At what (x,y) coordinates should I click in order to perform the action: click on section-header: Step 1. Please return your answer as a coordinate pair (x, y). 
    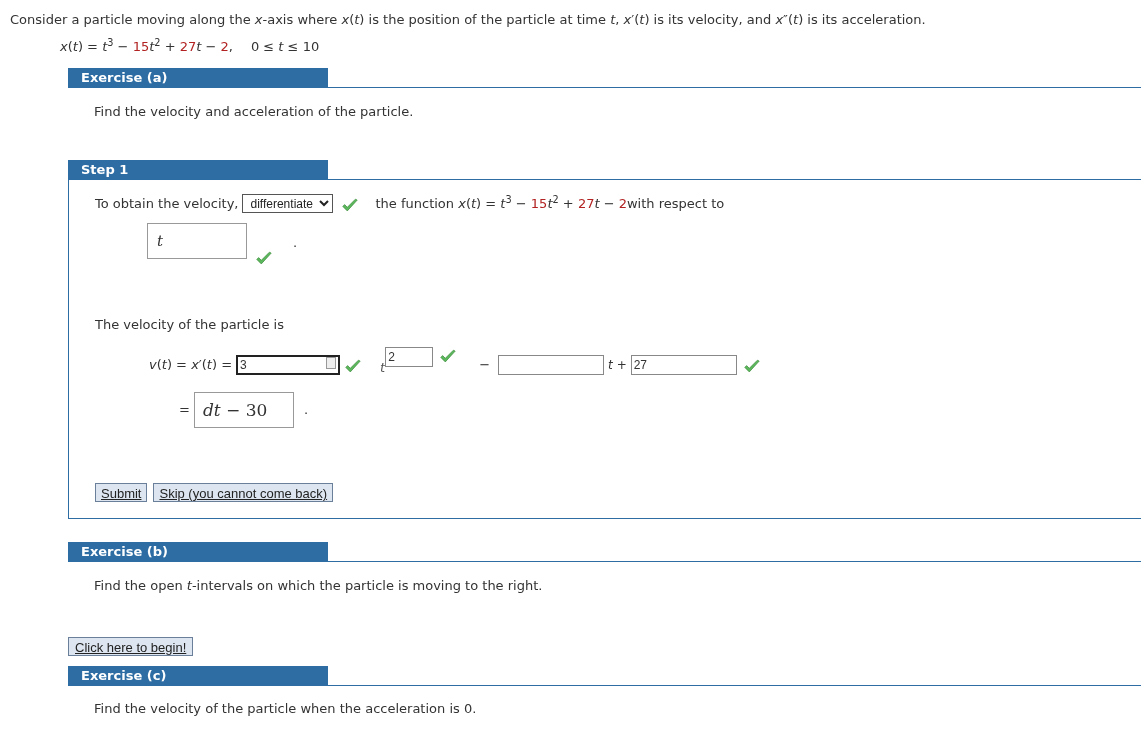
    Looking at the image, I should click on (198, 169).